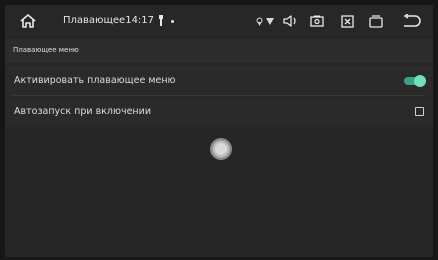 The image size is (438, 260). Describe the element at coordinates (95, 80) in the screenshot. I see `setting-label: Активировать плавающее меню` at that location.